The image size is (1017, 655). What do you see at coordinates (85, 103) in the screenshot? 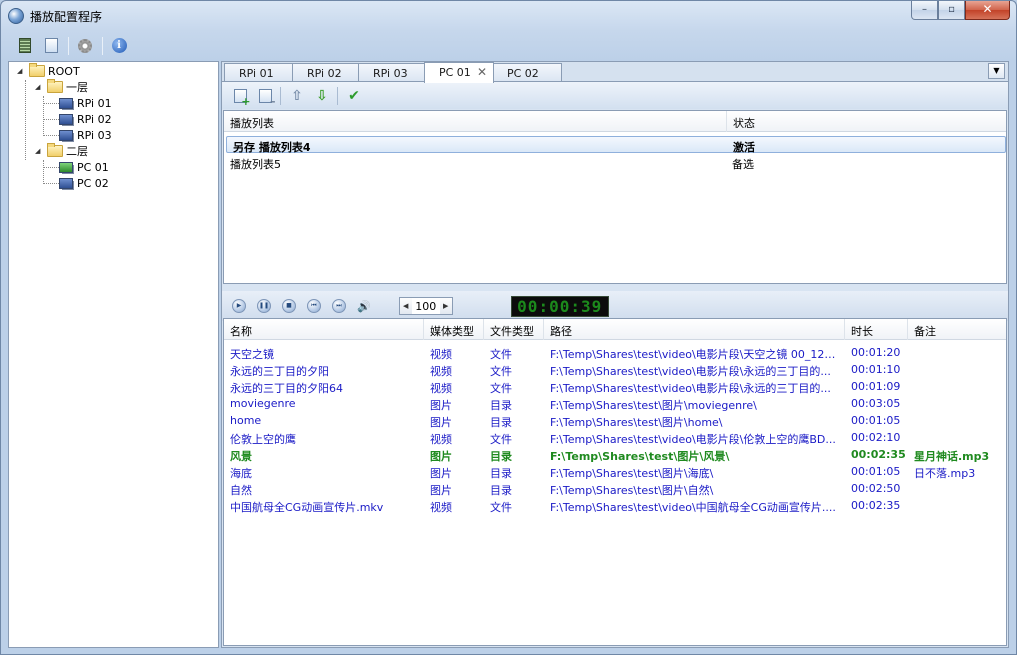
I see `tree-node-device: RPi 01` at bounding box center [85, 103].